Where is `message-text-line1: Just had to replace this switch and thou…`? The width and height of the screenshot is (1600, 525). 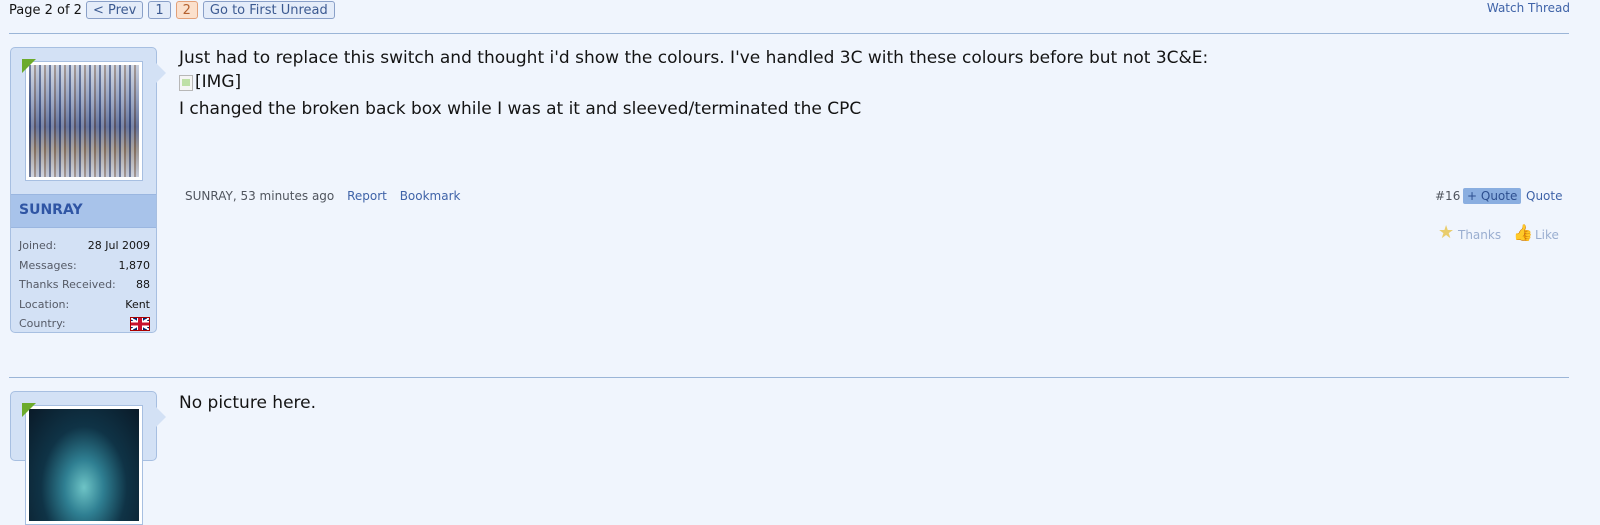 message-text-line1: Just had to replace this switch and thou… is located at coordinates (694, 58).